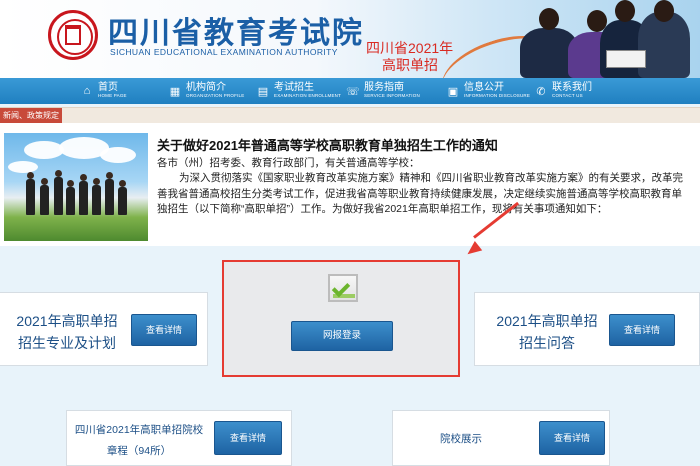 The width and height of the screenshot is (700, 466). I want to click on info-icon: ▣, so click(453, 91).